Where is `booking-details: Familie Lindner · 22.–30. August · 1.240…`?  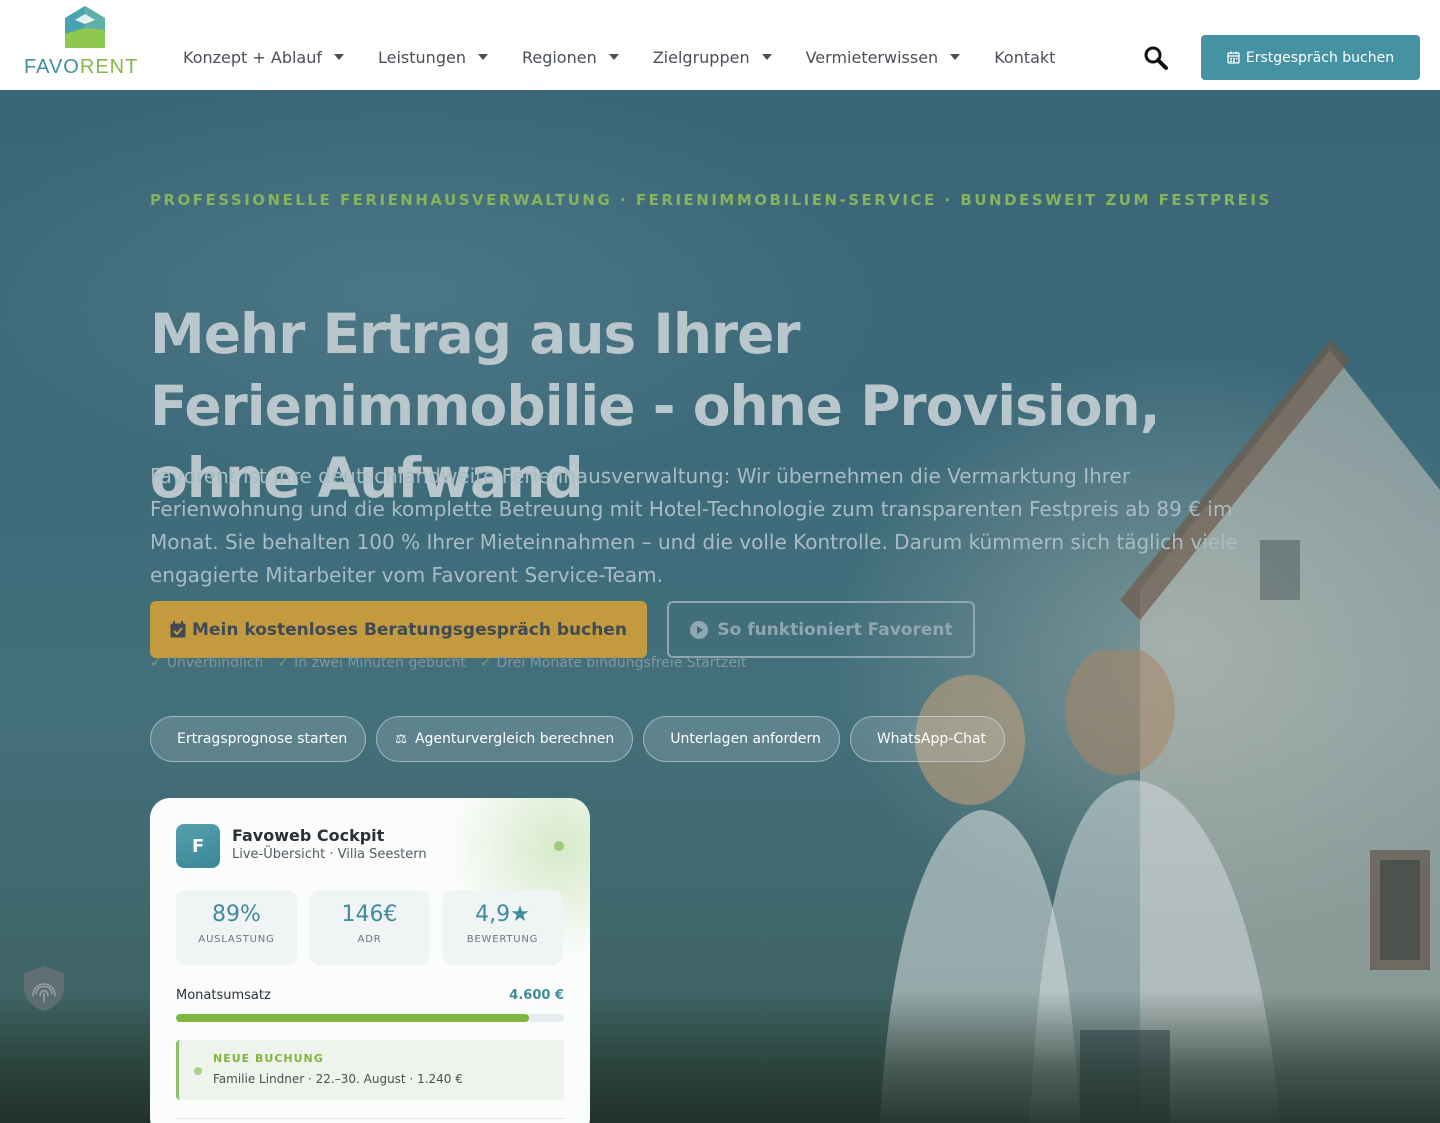
booking-details: Familie Lindner · 22.–30. August · 1.240… is located at coordinates (338, 1079).